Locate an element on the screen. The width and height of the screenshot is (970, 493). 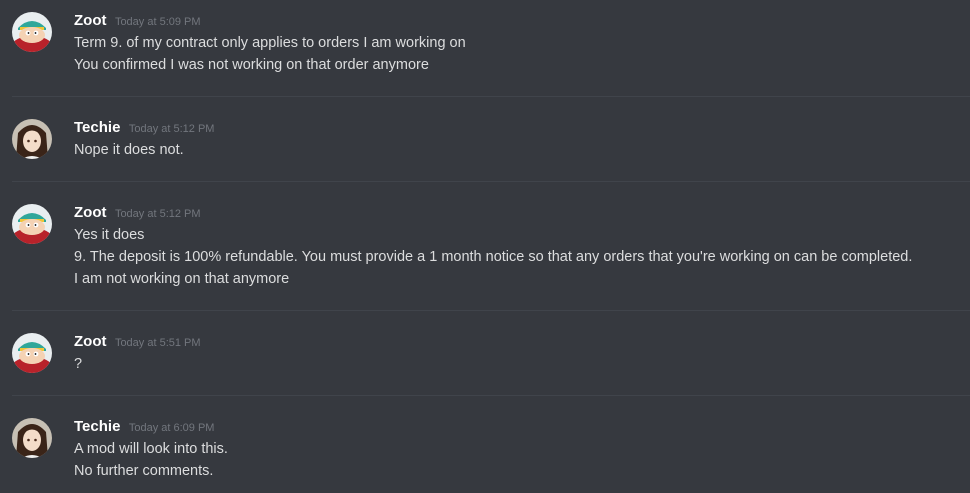
message-header: Zoot Today at 5:09 PM is located at coordinates (137, 21).